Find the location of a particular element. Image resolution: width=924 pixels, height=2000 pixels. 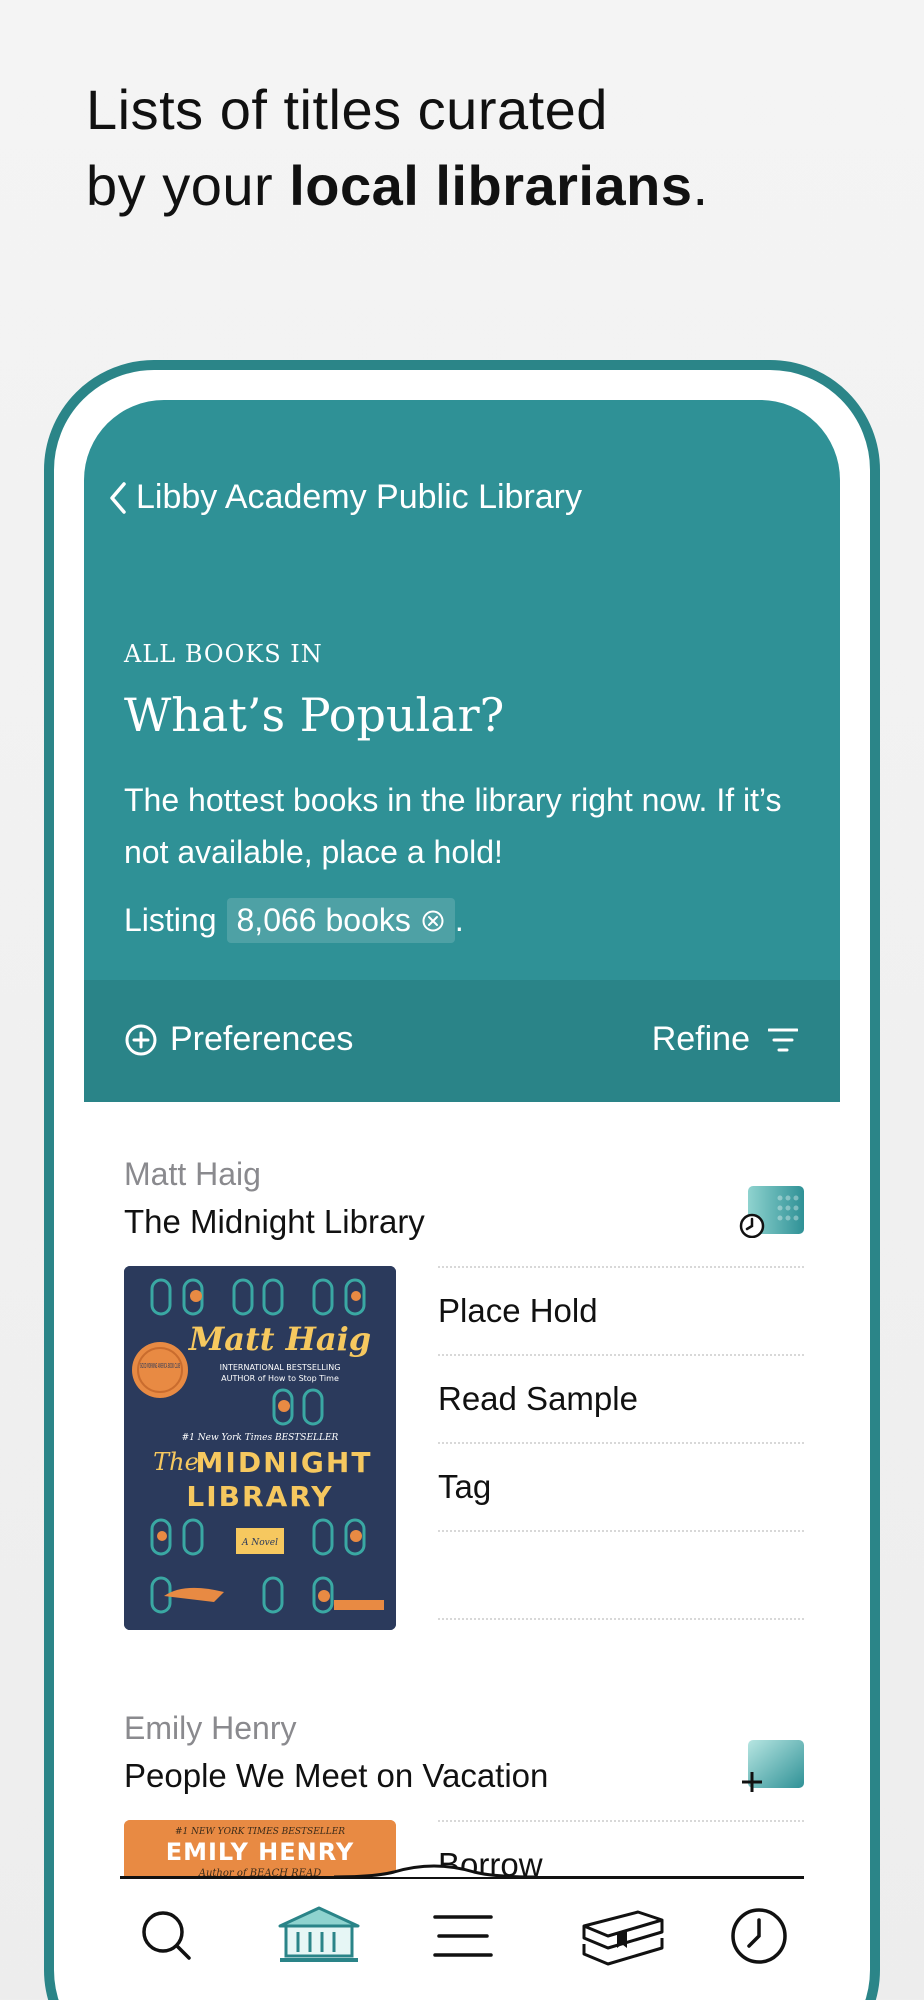

refine-button: Refine is located at coordinates (725, 1039).